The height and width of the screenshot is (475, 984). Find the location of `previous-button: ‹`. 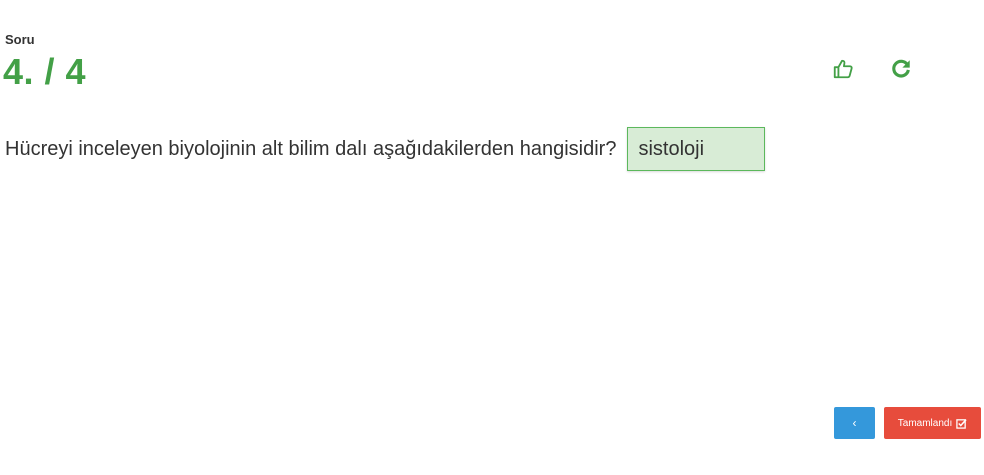

previous-button: ‹ is located at coordinates (854, 423).